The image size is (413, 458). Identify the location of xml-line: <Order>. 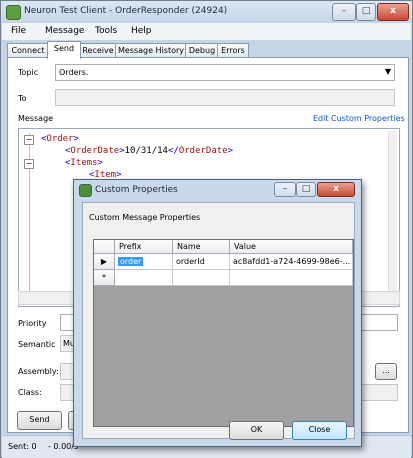
(60, 139).